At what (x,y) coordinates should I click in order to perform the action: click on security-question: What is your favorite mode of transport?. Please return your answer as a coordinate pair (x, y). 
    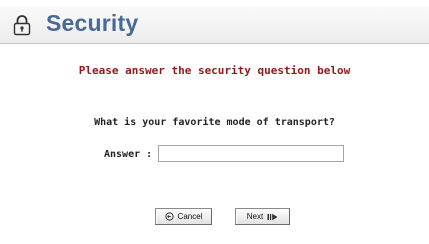
    Looking at the image, I should click on (214, 122).